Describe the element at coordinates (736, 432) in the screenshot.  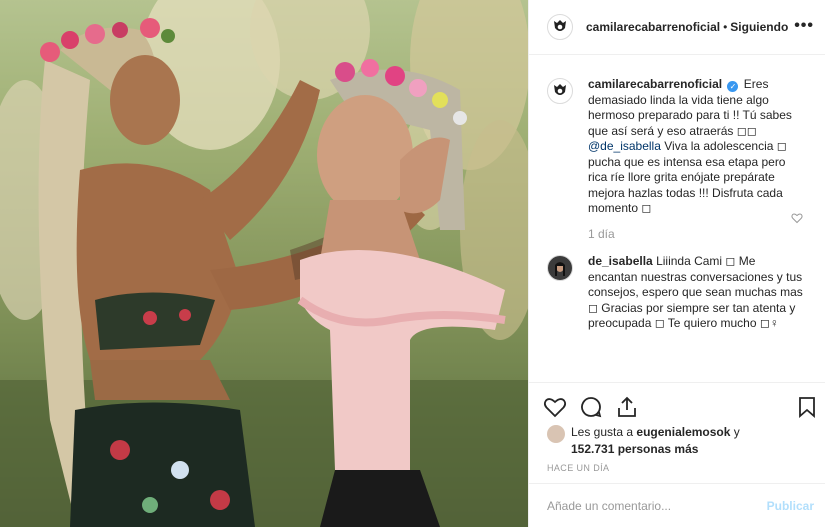
I see `likes-conjunction: y` at that location.